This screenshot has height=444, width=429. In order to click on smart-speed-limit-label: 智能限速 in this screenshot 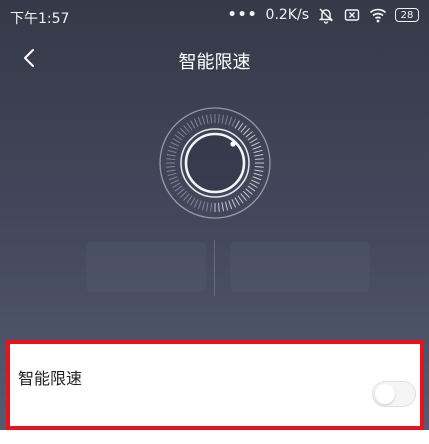, I will do `click(50, 378)`.